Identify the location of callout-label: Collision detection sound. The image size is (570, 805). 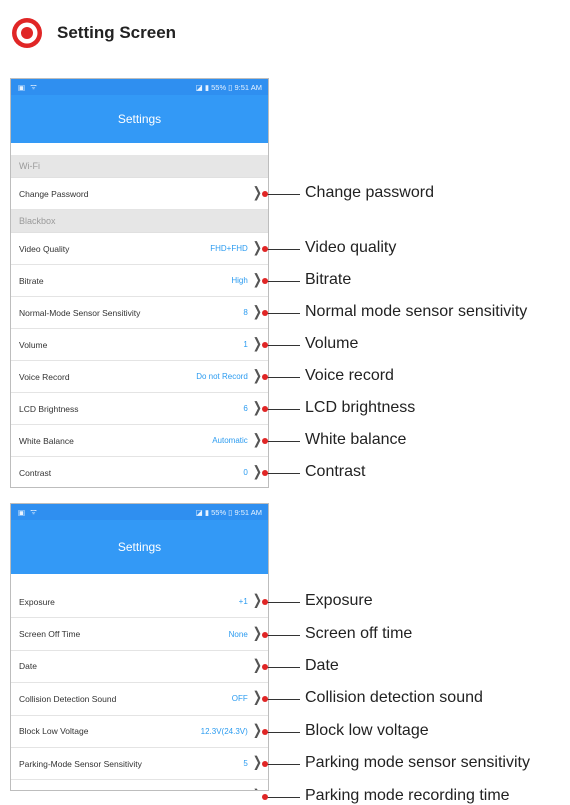
(394, 698).